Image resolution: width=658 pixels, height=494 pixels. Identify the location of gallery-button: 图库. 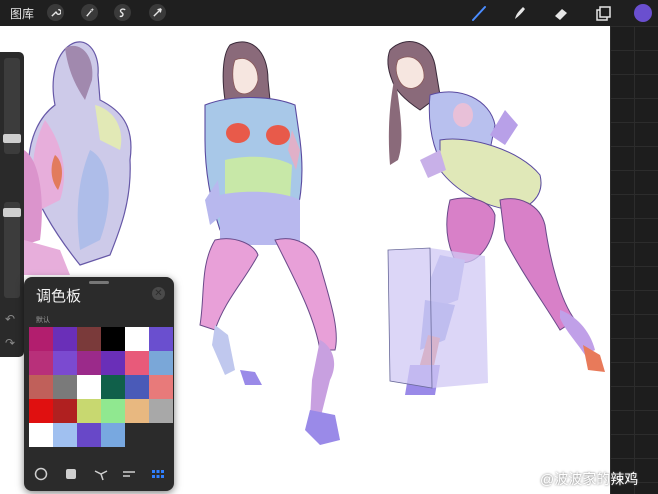
(22, 13).